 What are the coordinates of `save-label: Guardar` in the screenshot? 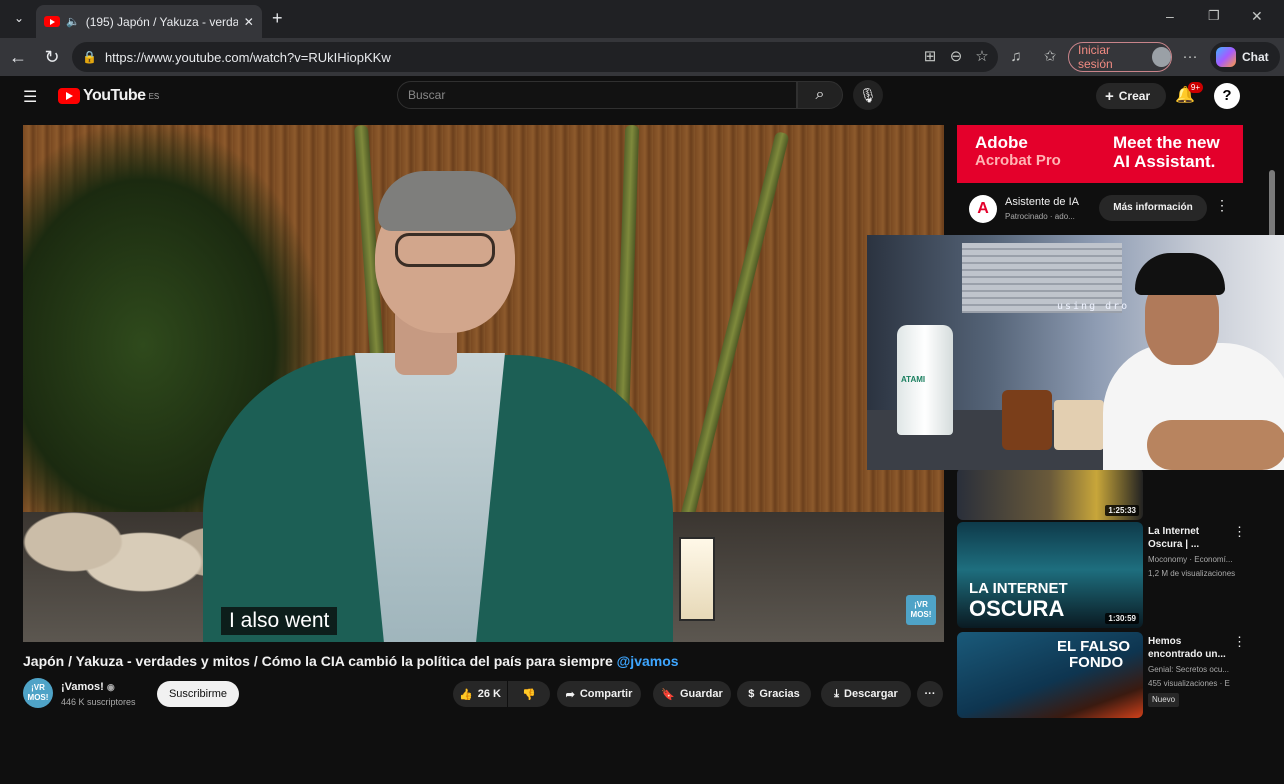 It's located at (701, 694).